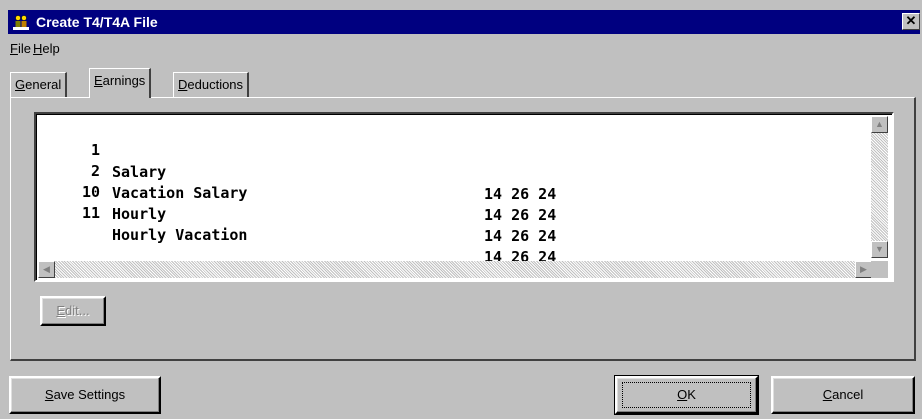 The height and width of the screenshot is (419, 922). Describe the element at coordinates (21, 22) in the screenshot. I see `people-icon` at that location.